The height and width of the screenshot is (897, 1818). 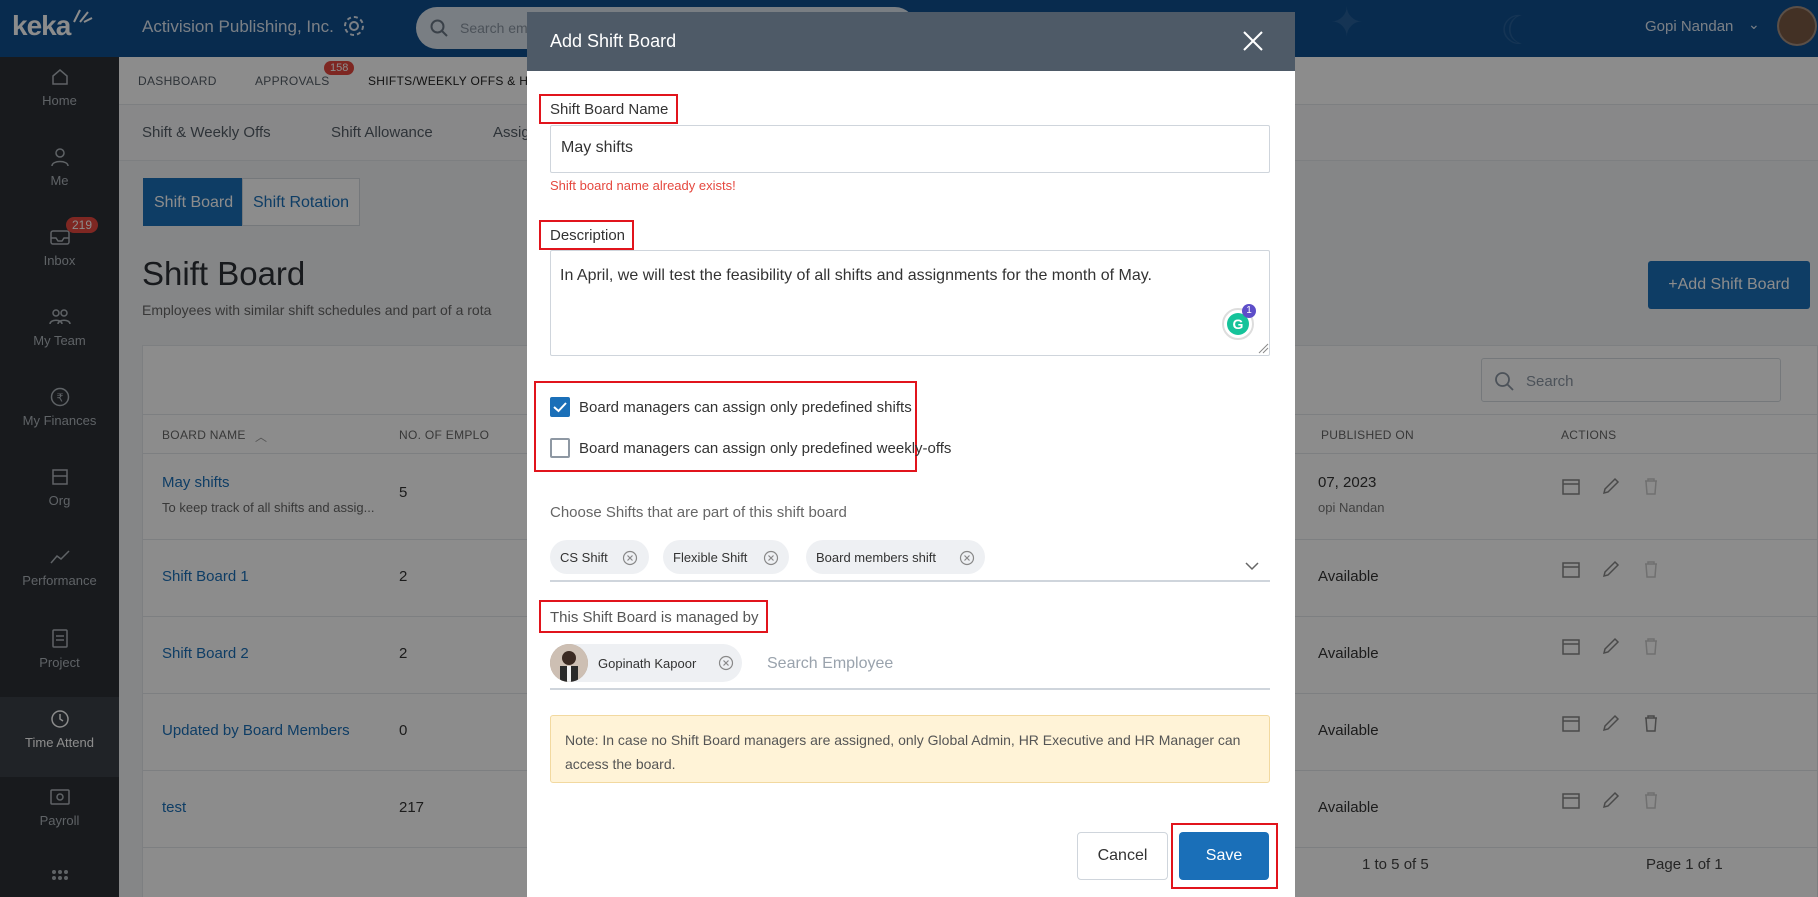 I want to click on chevron-down-icon, so click(x=1252, y=566).